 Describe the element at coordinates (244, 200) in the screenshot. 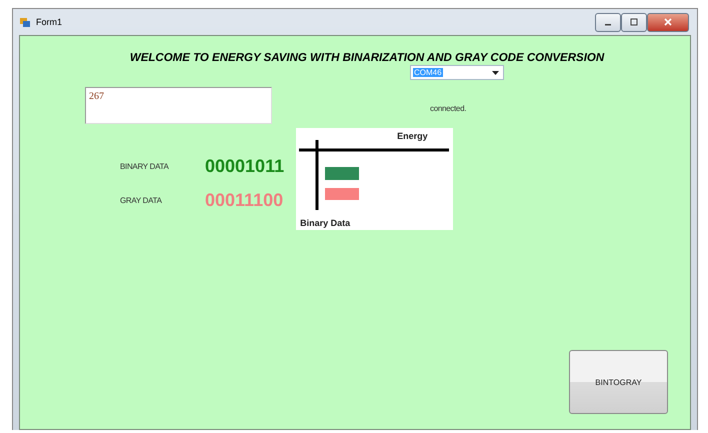

I see `code-value: 00011100` at that location.